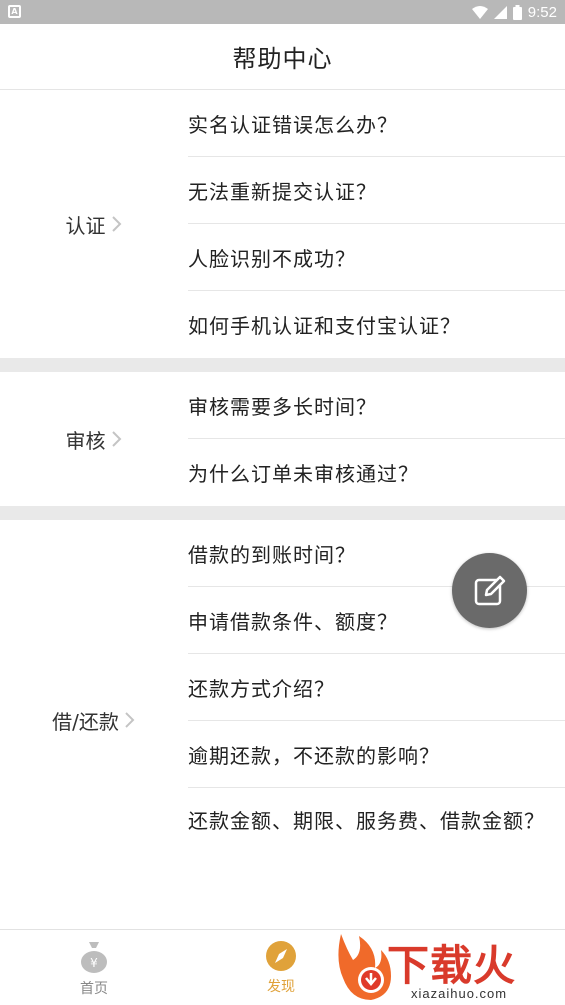 Image resolution: width=565 pixels, height=1005 pixels. Describe the element at coordinates (94, 989) in the screenshot. I see `tab-home-label: 首页` at that location.